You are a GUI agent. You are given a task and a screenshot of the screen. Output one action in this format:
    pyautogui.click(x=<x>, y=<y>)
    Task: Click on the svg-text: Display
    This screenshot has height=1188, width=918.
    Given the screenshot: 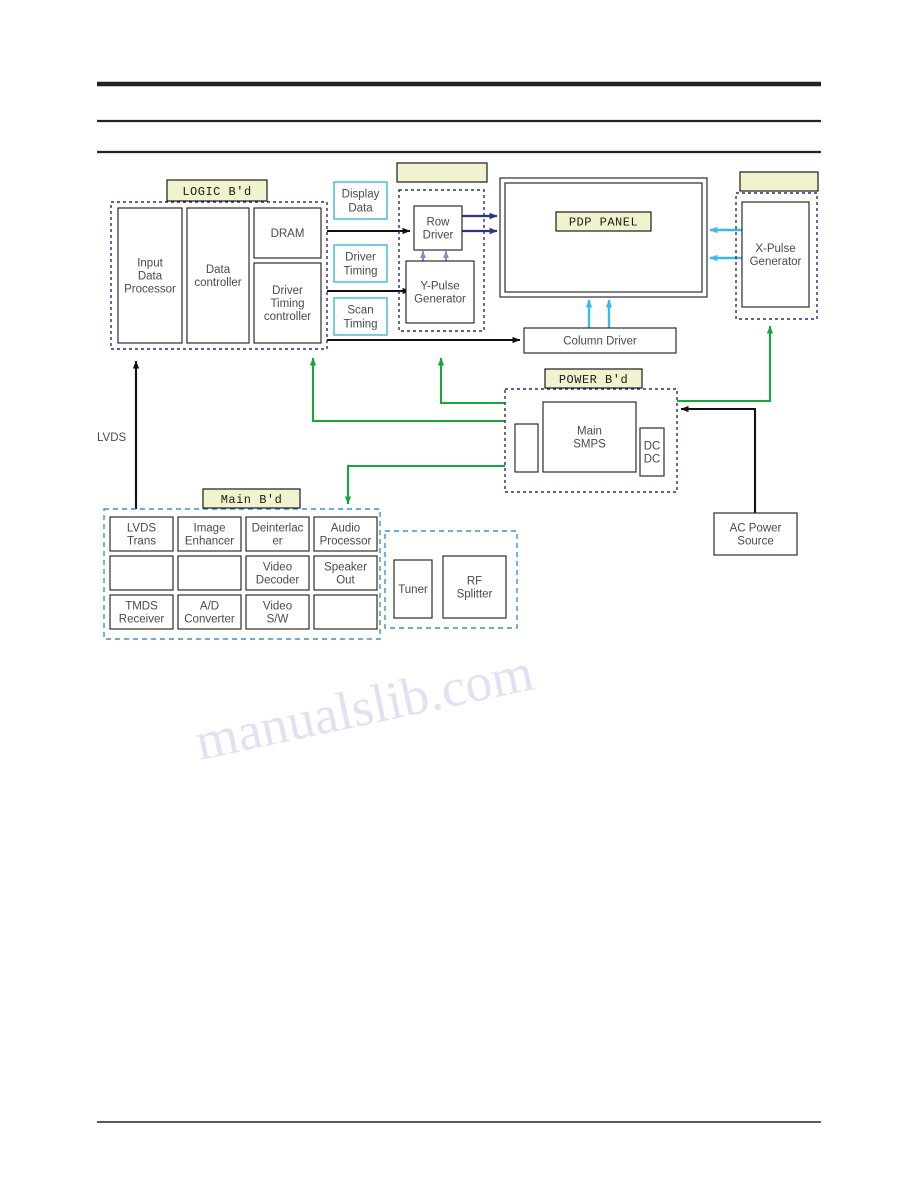 What is the action you would take?
    pyautogui.click(x=361, y=194)
    